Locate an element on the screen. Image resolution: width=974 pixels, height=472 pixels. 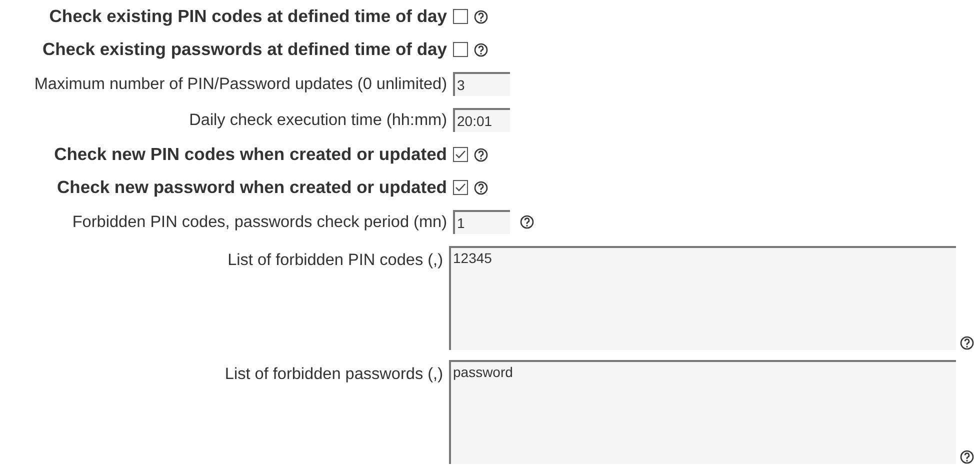
field-label: List of forbidden passwords (,) is located at coordinates (333, 374).